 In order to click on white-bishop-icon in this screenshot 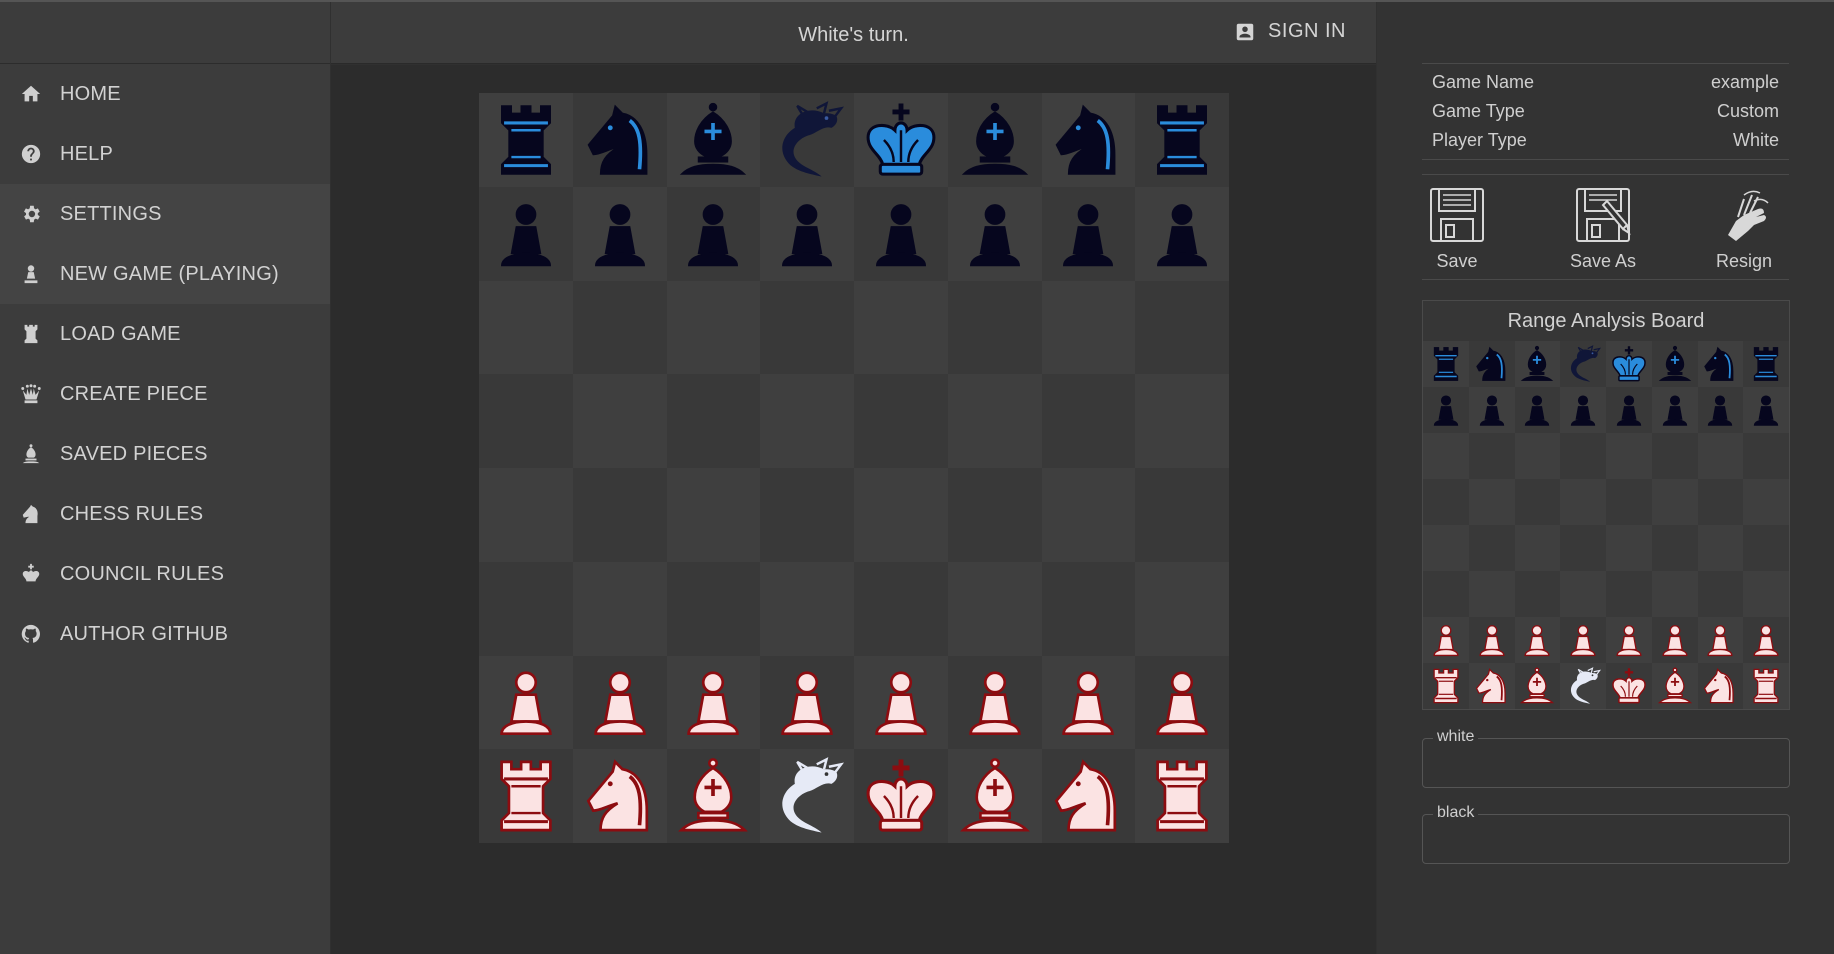, I will do `click(713, 796)`.